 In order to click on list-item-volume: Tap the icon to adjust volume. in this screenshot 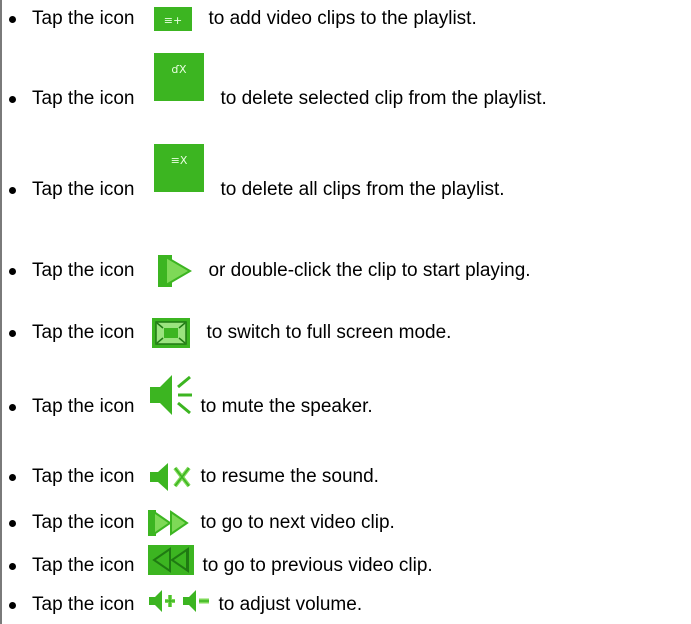, I will do `click(181, 603)`.